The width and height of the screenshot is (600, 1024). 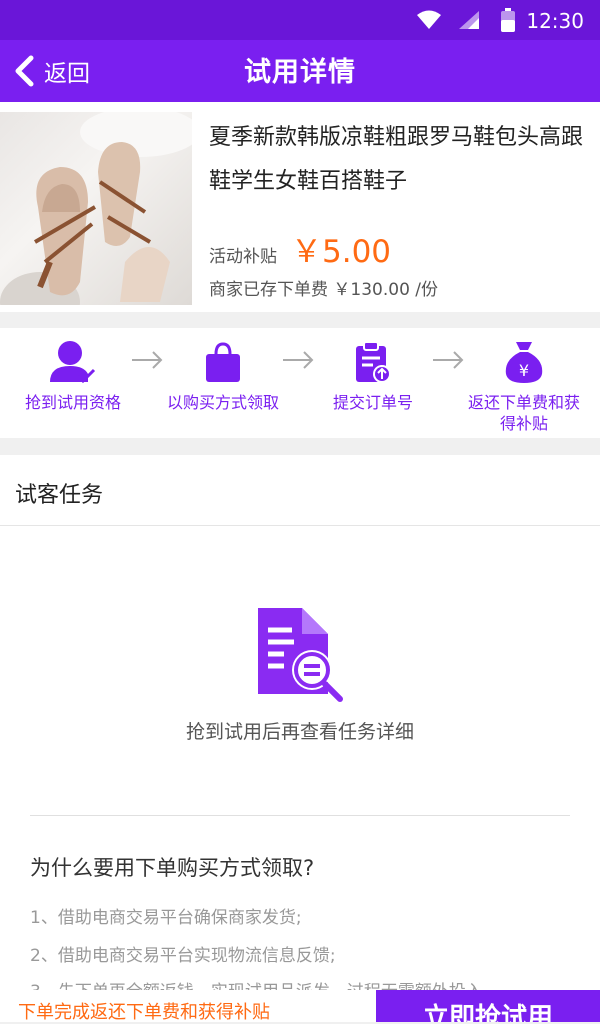 I want to click on clipboard-upload-icon, so click(x=373, y=362).